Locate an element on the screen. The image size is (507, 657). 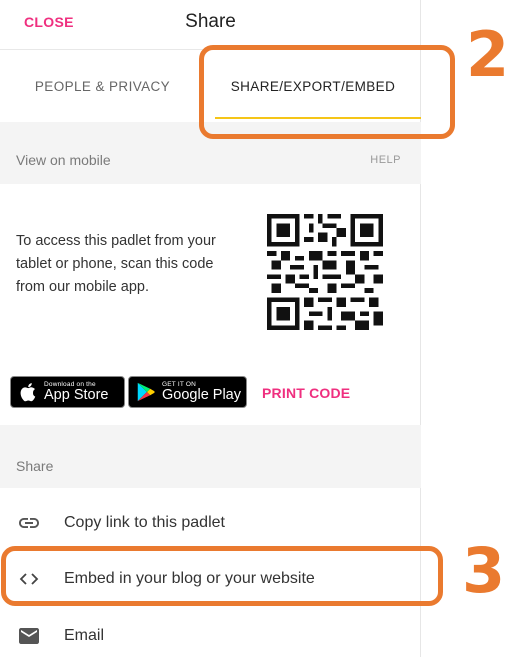
share-section-title: Share is located at coordinates (35, 466).